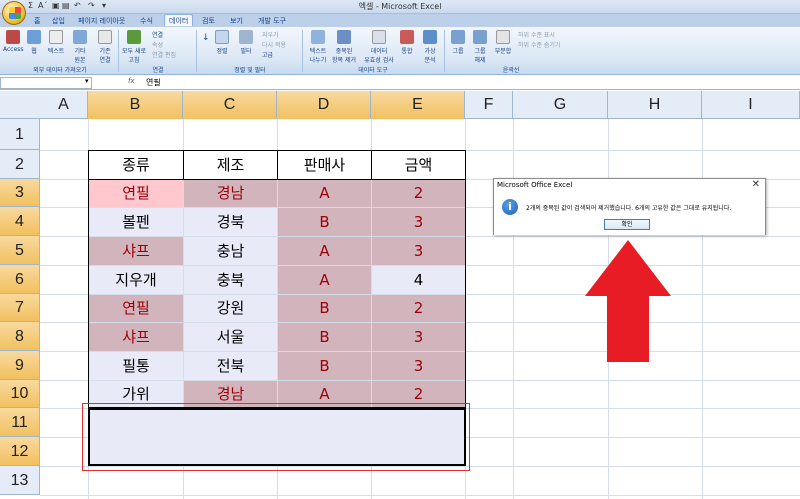 The image size is (800, 499). I want to click on data-validation-button: 데이터 유효성 검사, so click(379, 47).